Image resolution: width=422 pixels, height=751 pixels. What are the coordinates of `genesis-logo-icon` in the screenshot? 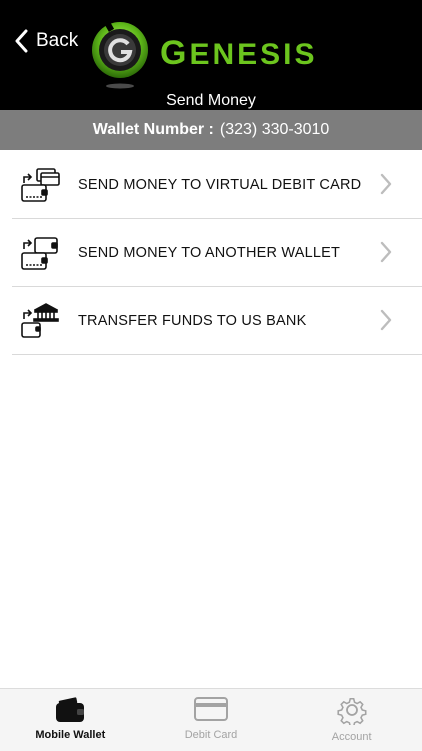 It's located at (120, 54).